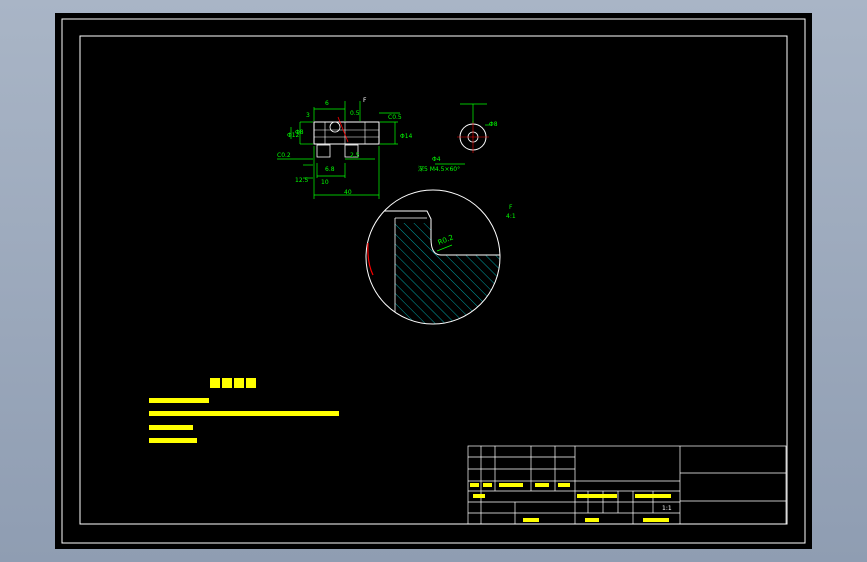 The height and width of the screenshot is (562, 867). Describe the element at coordinates (395, 117) in the screenshot. I see `dim-chamfer: C0.5` at that location.